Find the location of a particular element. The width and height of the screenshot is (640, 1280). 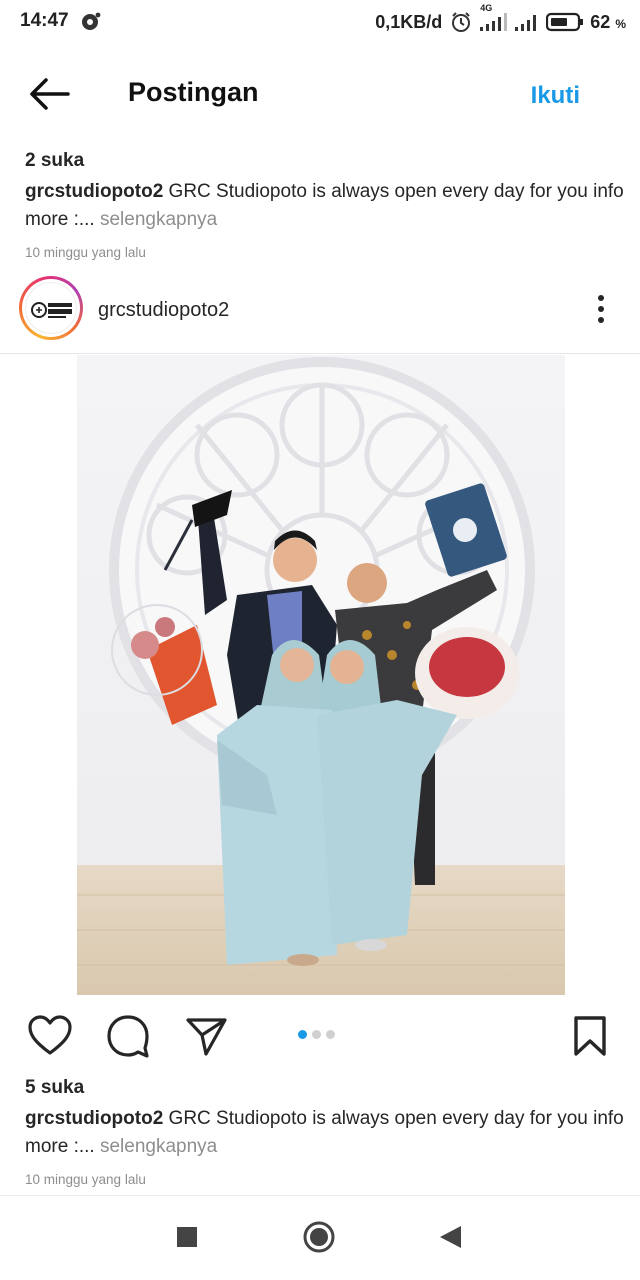

battery-percent: 62 % is located at coordinates (608, 22).